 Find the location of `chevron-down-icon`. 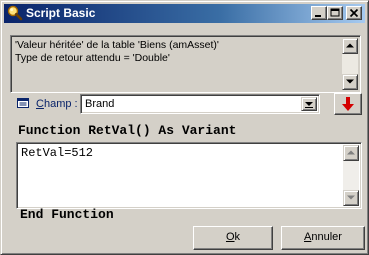

chevron-down-icon is located at coordinates (309, 105).